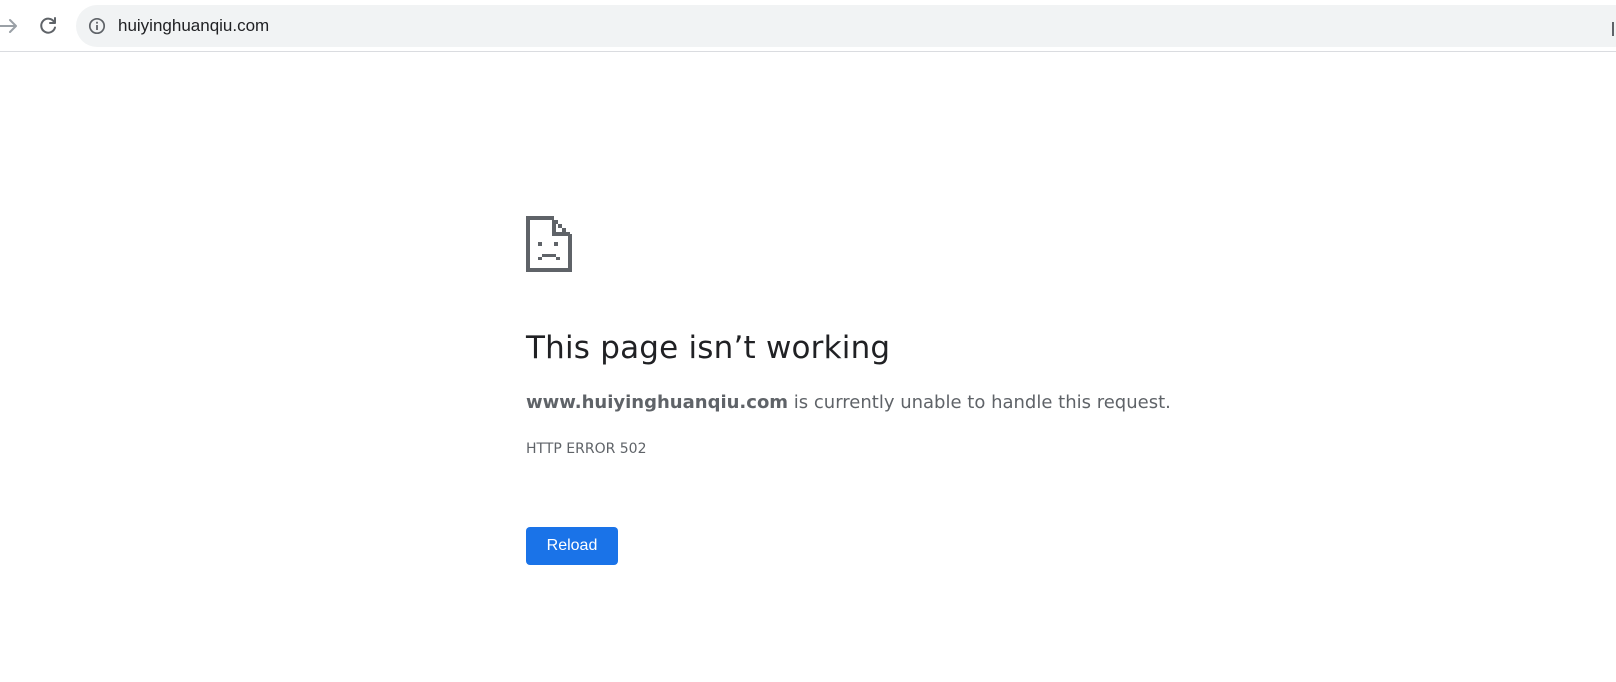 Image resolution: width=1616 pixels, height=682 pixels. What do you see at coordinates (572, 546) in the screenshot?
I see `reload-button: Reload` at bounding box center [572, 546].